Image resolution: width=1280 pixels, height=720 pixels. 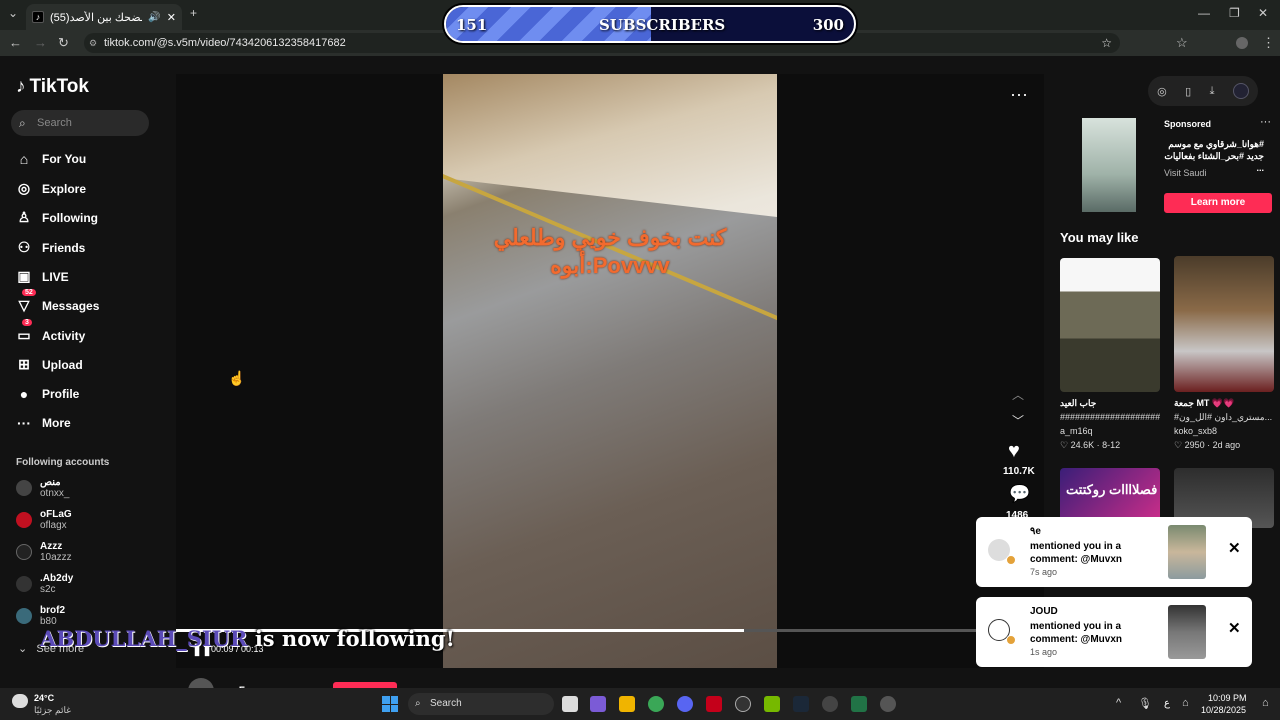 What do you see at coordinates (1178, 445) in the screenshot?
I see `heart-icon: ♡` at bounding box center [1178, 445].